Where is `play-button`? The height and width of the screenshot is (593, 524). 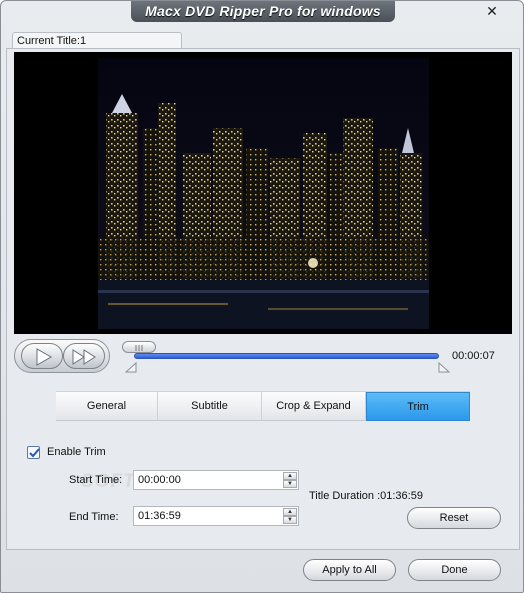 play-button is located at coordinates (42, 356).